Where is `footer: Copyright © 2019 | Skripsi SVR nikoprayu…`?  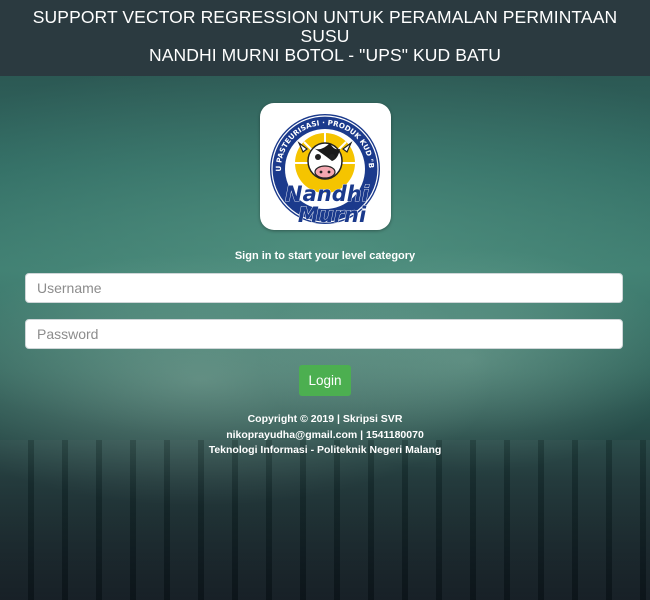
footer: Copyright © 2019 | Skripsi SVR nikoprayu… is located at coordinates (325, 435).